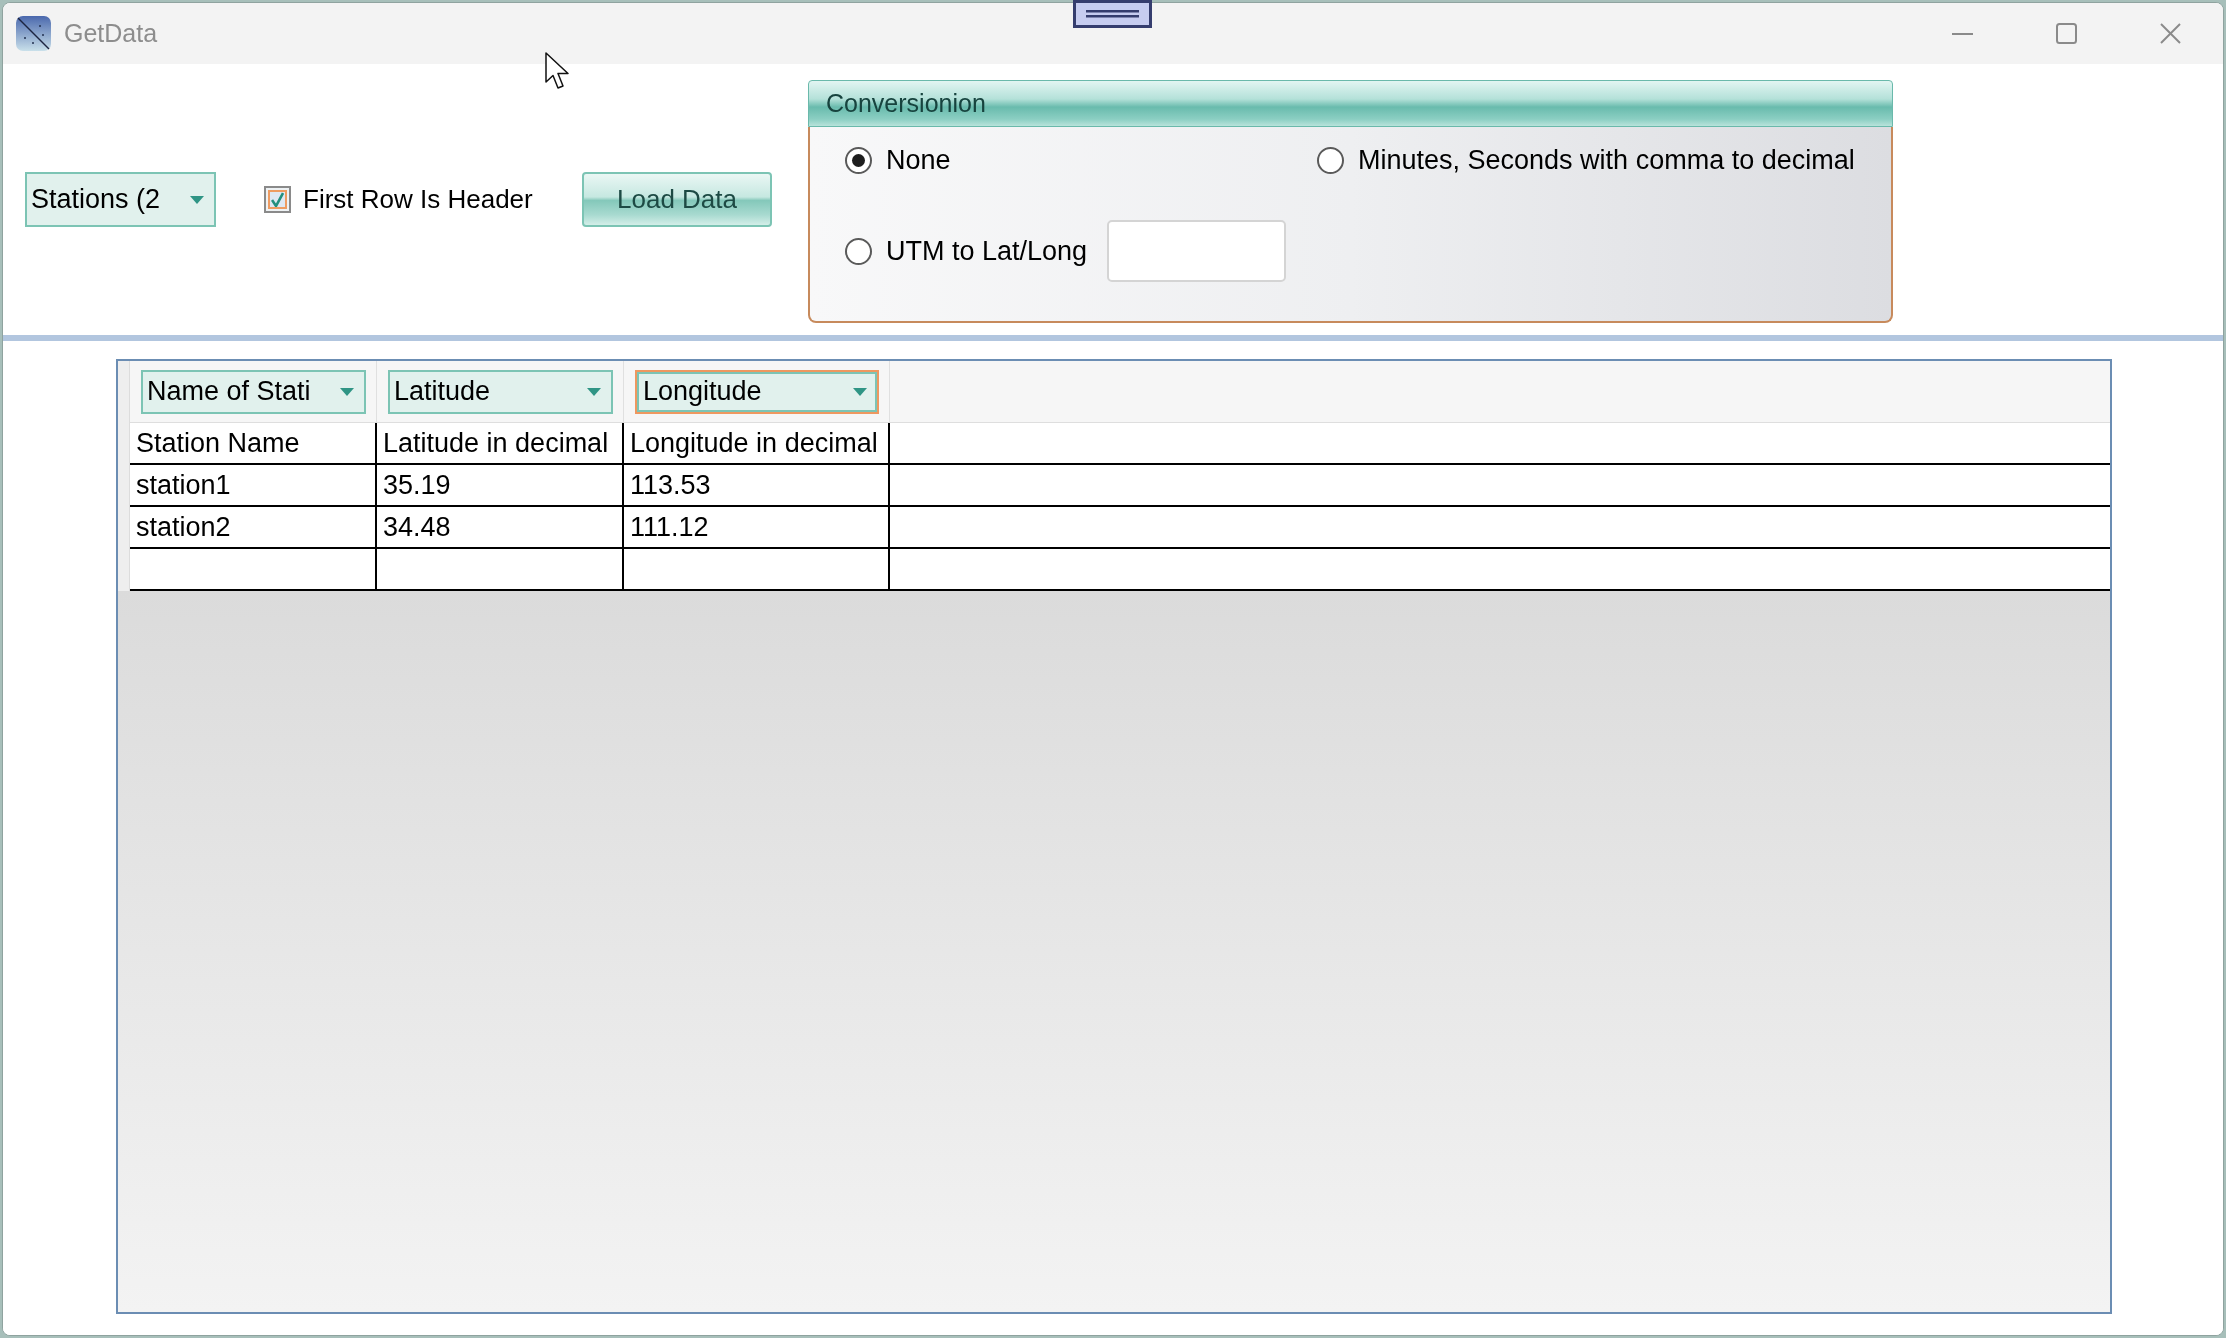  Describe the element at coordinates (418, 199) in the screenshot. I see `checkbox-label: First Row Is Header` at that location.